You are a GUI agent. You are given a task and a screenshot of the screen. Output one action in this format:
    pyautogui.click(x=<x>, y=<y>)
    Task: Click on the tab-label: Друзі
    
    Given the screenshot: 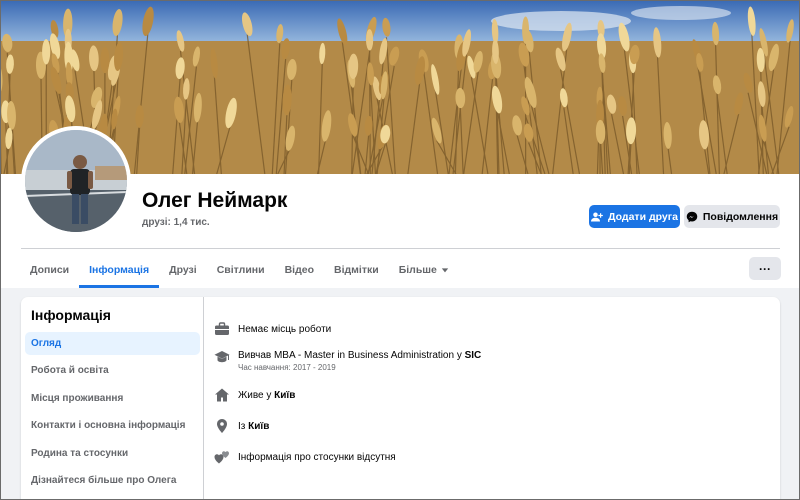 What is the action you would take?
    pyautogui.click(x=183, y=270)
    